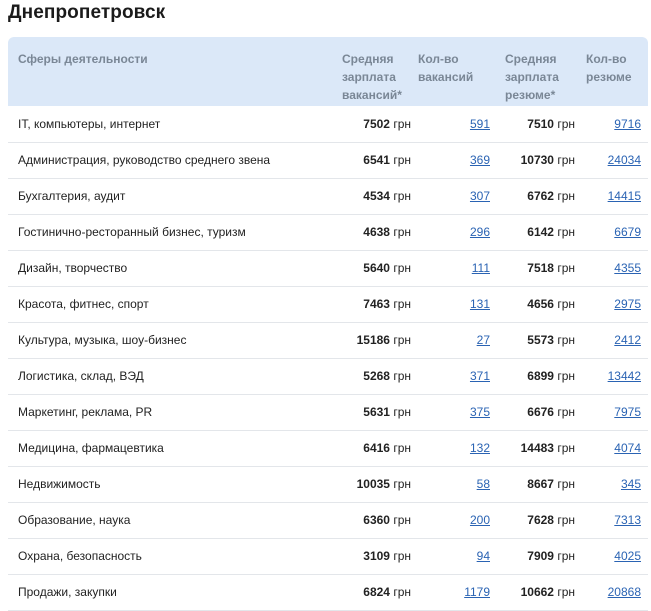 Image resolution: width=651 pixels, height=611 pixels. Describe the element at coordinates (631, 484) in the screenshot. I see `resume-count-link: 345` at that location.